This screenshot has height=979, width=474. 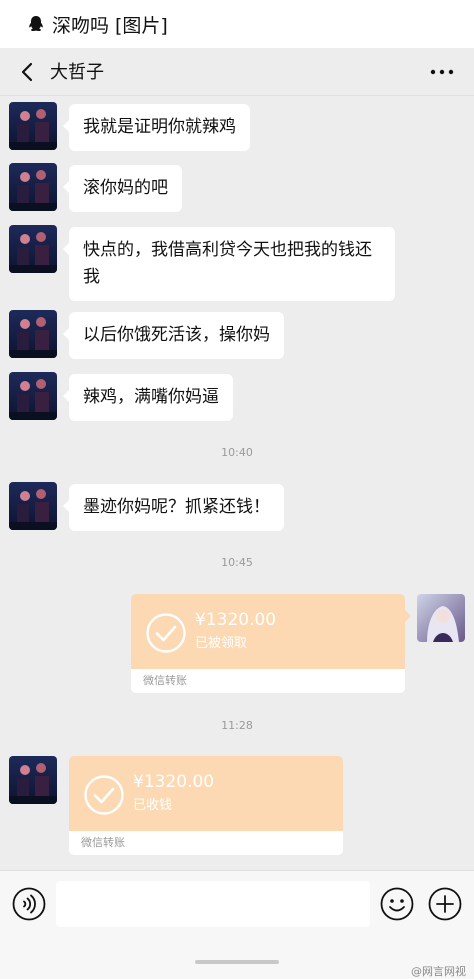 What do you see at coordinates (153, 805) in the screenshot?
I see `transfer-status: 已收钱` at bounding box center [153, 805].